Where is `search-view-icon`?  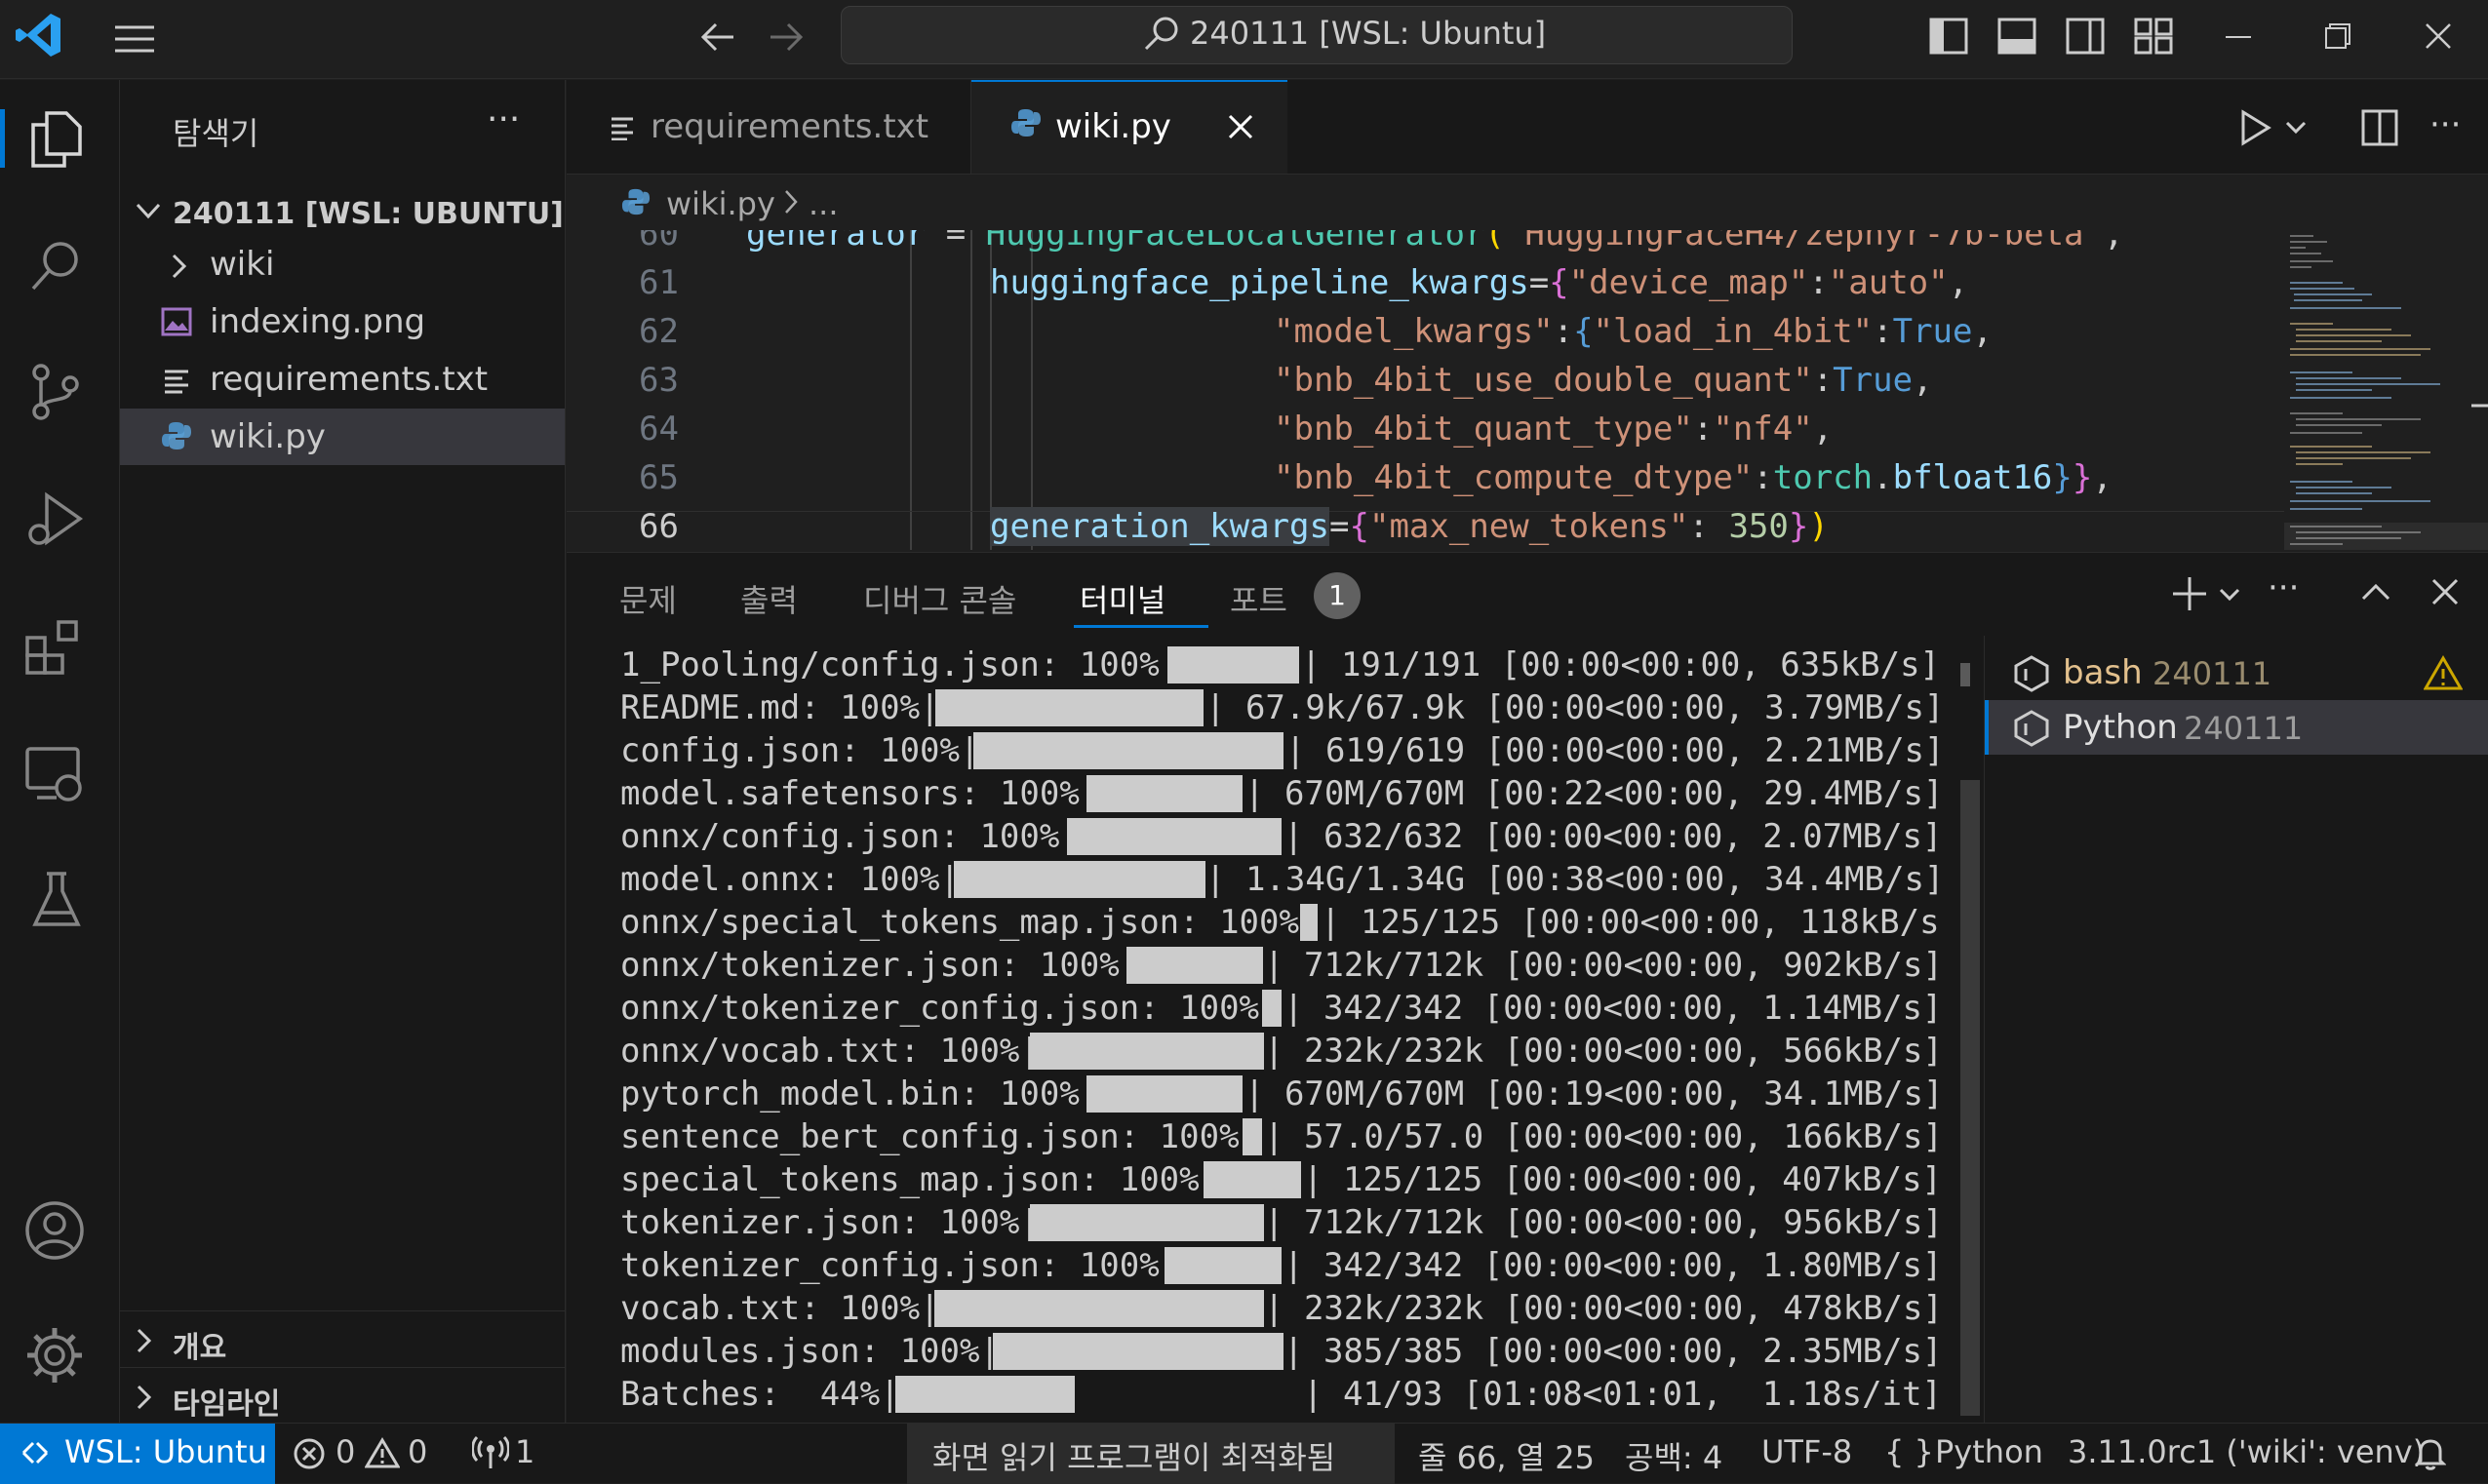 search-view-icon is located at coordinates (57, 265).